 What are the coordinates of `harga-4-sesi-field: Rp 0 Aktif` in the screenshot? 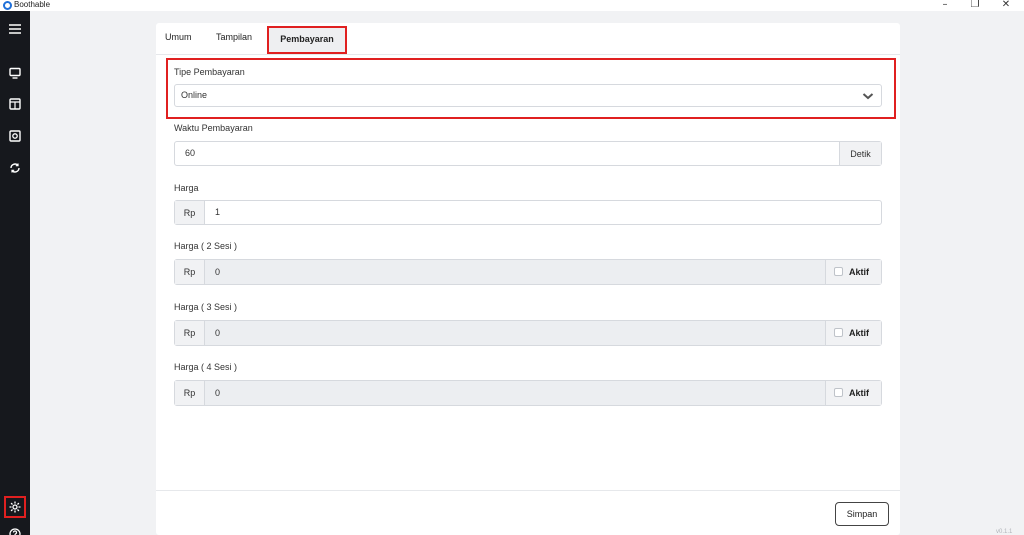 It's located at (528, 393).